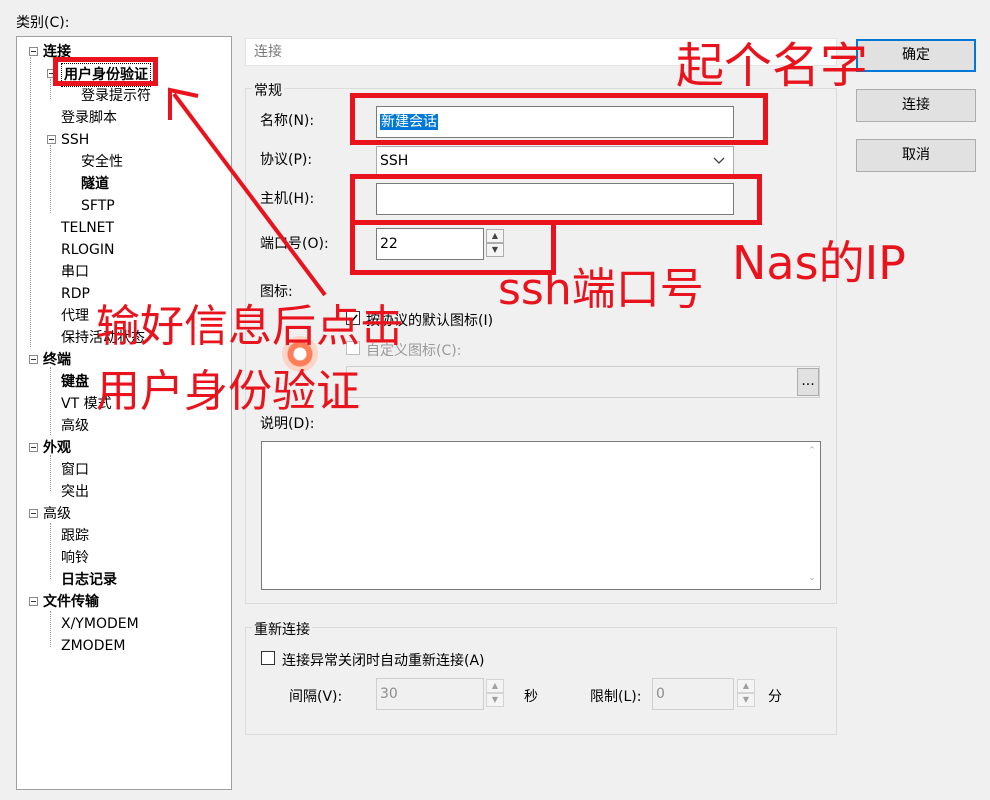 Image resolution: width=990 pixels, height=800 pixels. What do you see at coordinates (75, 316) in the screenshot?
I see `tree-item-proxy: 代理` at bounding box center [75, 316].